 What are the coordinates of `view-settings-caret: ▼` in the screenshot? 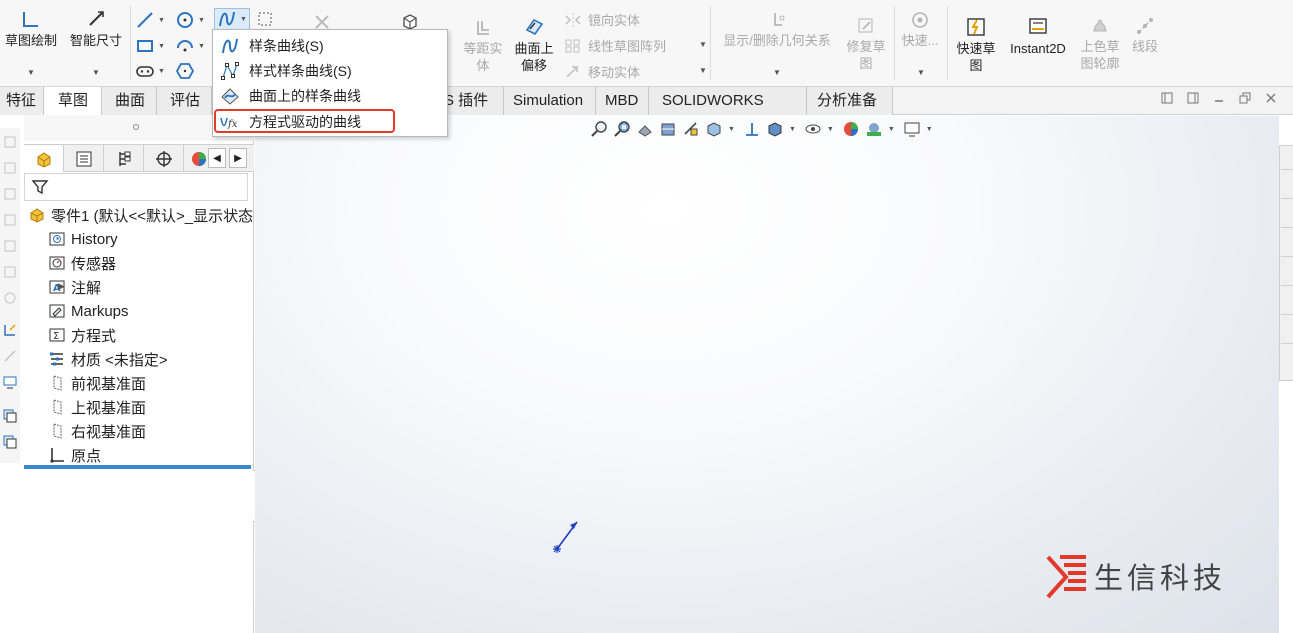 It's located at (929, 129).